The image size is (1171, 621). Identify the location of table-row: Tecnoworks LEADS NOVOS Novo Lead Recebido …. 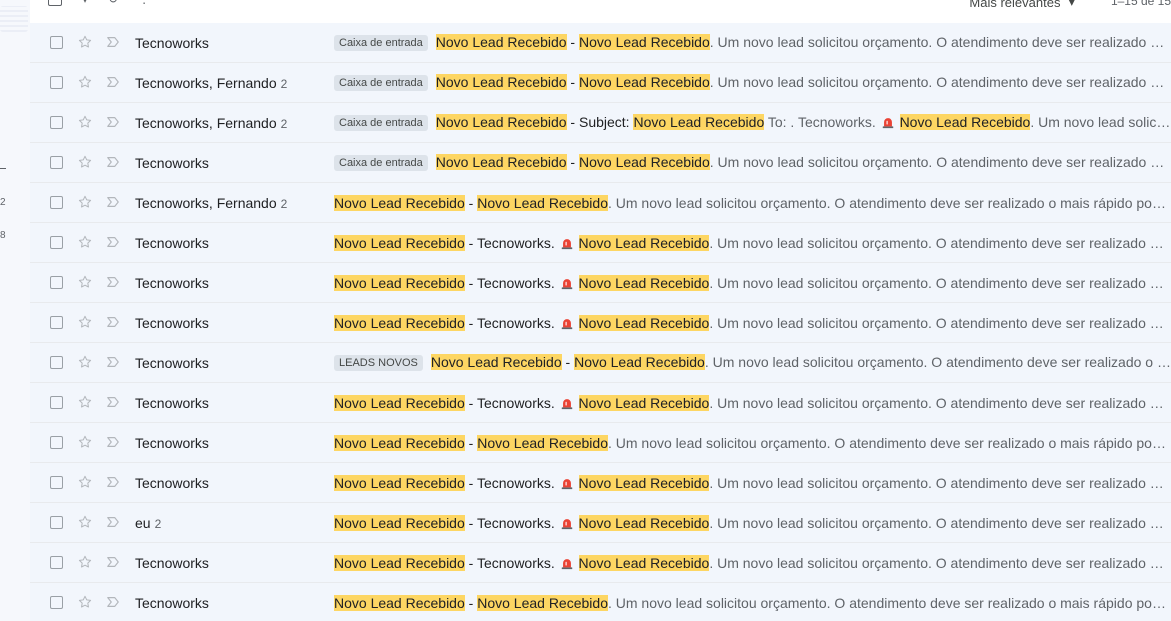
(600, 363).